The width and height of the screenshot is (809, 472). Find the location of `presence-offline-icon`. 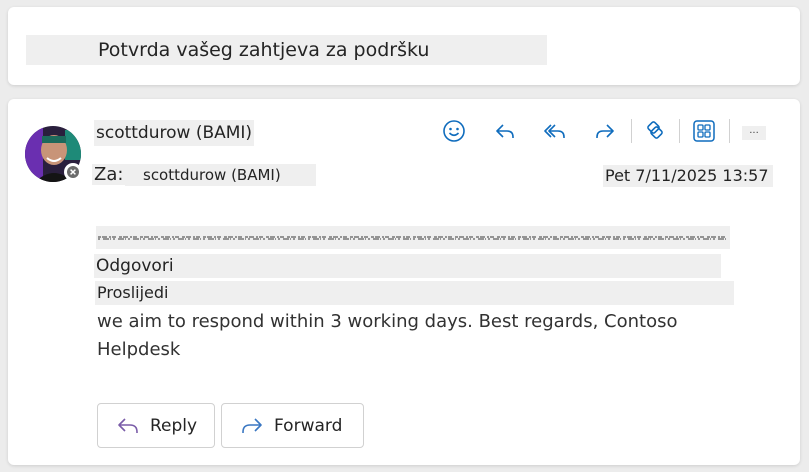

presence-offline-icon is located at coordinates (73, 172).